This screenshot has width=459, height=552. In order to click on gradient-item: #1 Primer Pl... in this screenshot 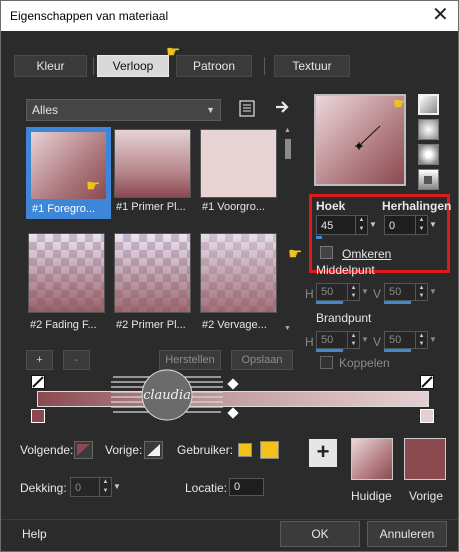, I will do `click(154, 173)`.